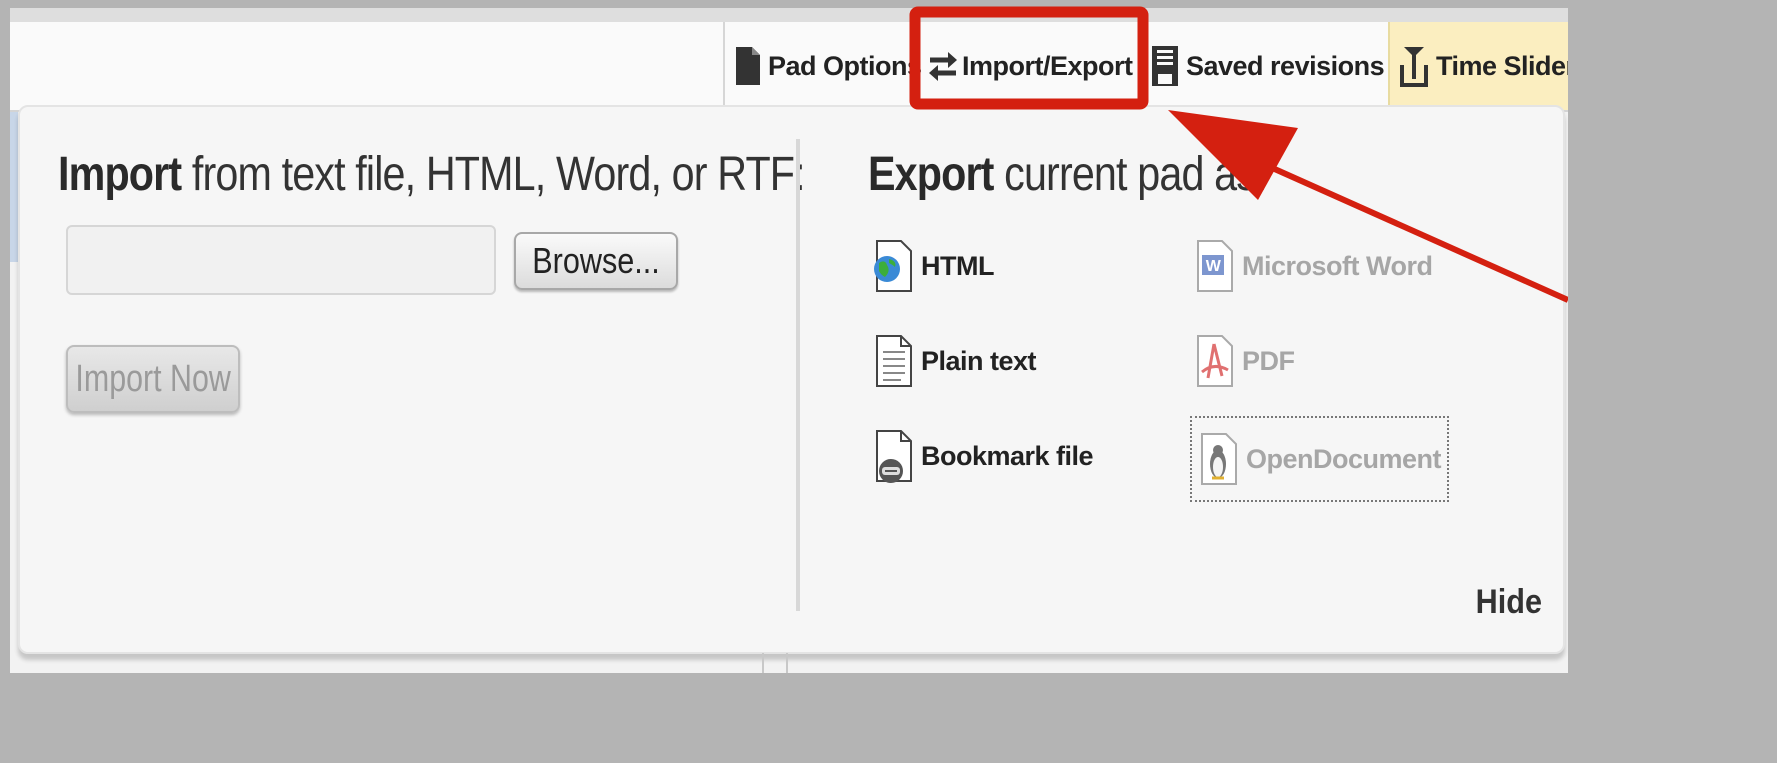 The image size is (1777, 763). What do you see at coordinates (724, 67) in the screenshot?
I see `toolbar-divider` at bounding box center [724, 67].